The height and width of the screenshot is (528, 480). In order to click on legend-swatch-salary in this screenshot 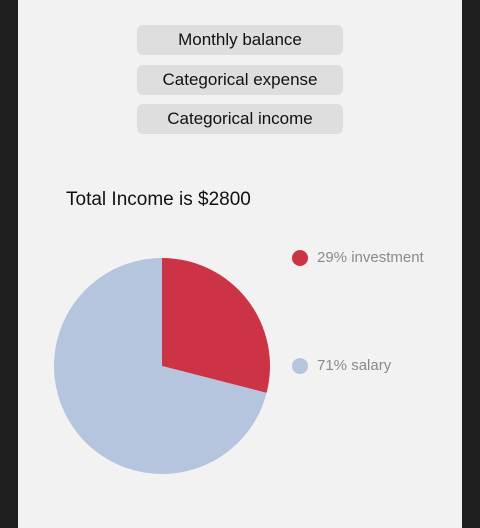, I will do `click(300, 365)`.